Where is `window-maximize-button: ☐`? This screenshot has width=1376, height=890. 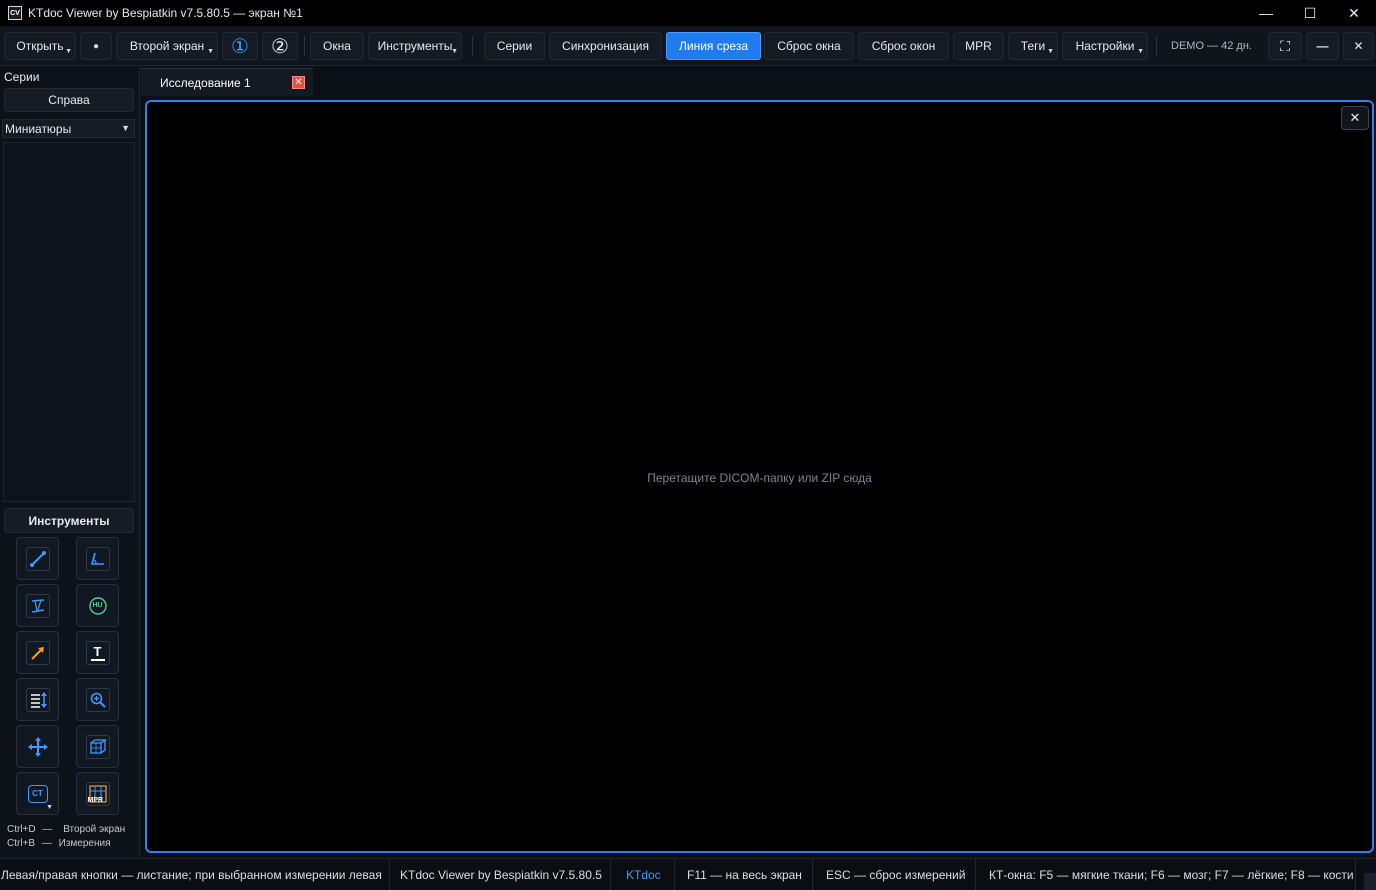
window-maximize-button: ☐ is located at coordinates (1310, 13).